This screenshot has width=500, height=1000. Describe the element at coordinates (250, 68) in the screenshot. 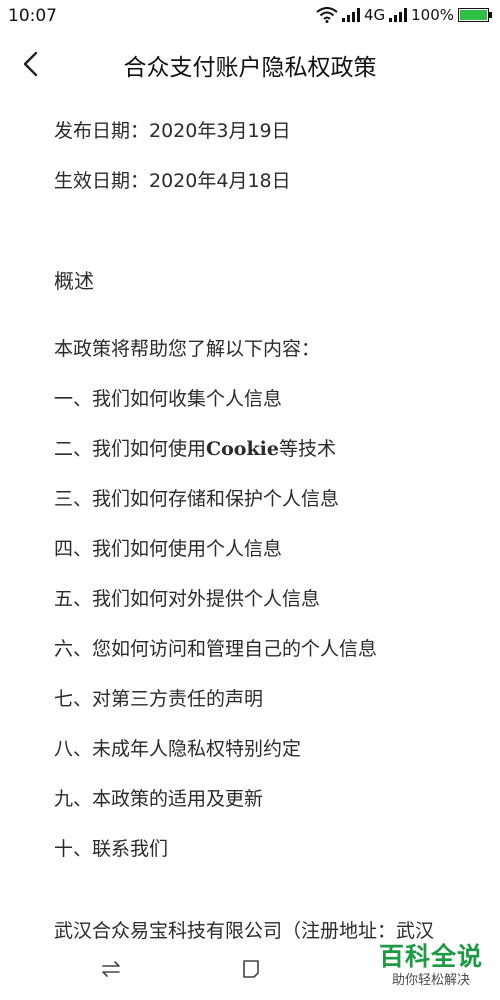

I see `page-title: 合众支付账户隐私权政策` at that location.